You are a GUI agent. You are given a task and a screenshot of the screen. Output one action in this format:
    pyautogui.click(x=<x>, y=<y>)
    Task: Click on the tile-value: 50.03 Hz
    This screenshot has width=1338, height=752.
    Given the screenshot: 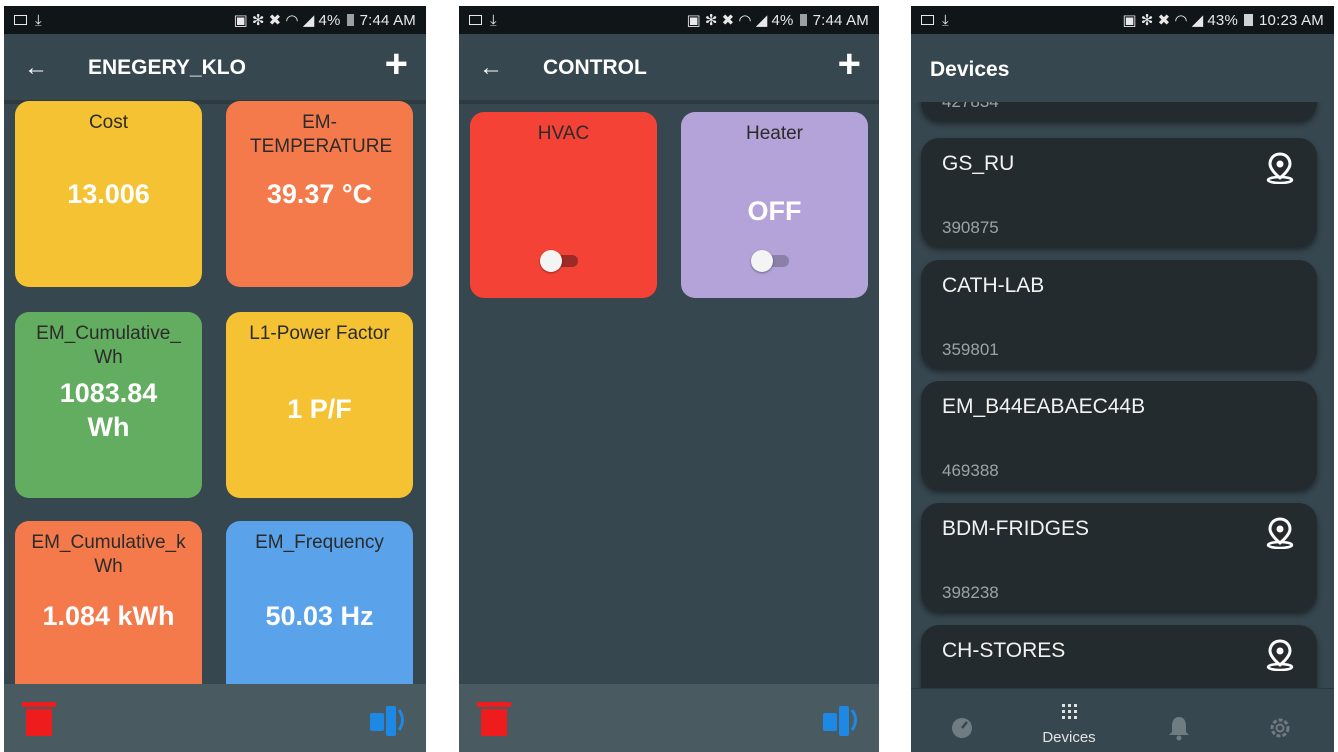 What is the action you would take?
    pyautogui.click(x=319, y=616)
    